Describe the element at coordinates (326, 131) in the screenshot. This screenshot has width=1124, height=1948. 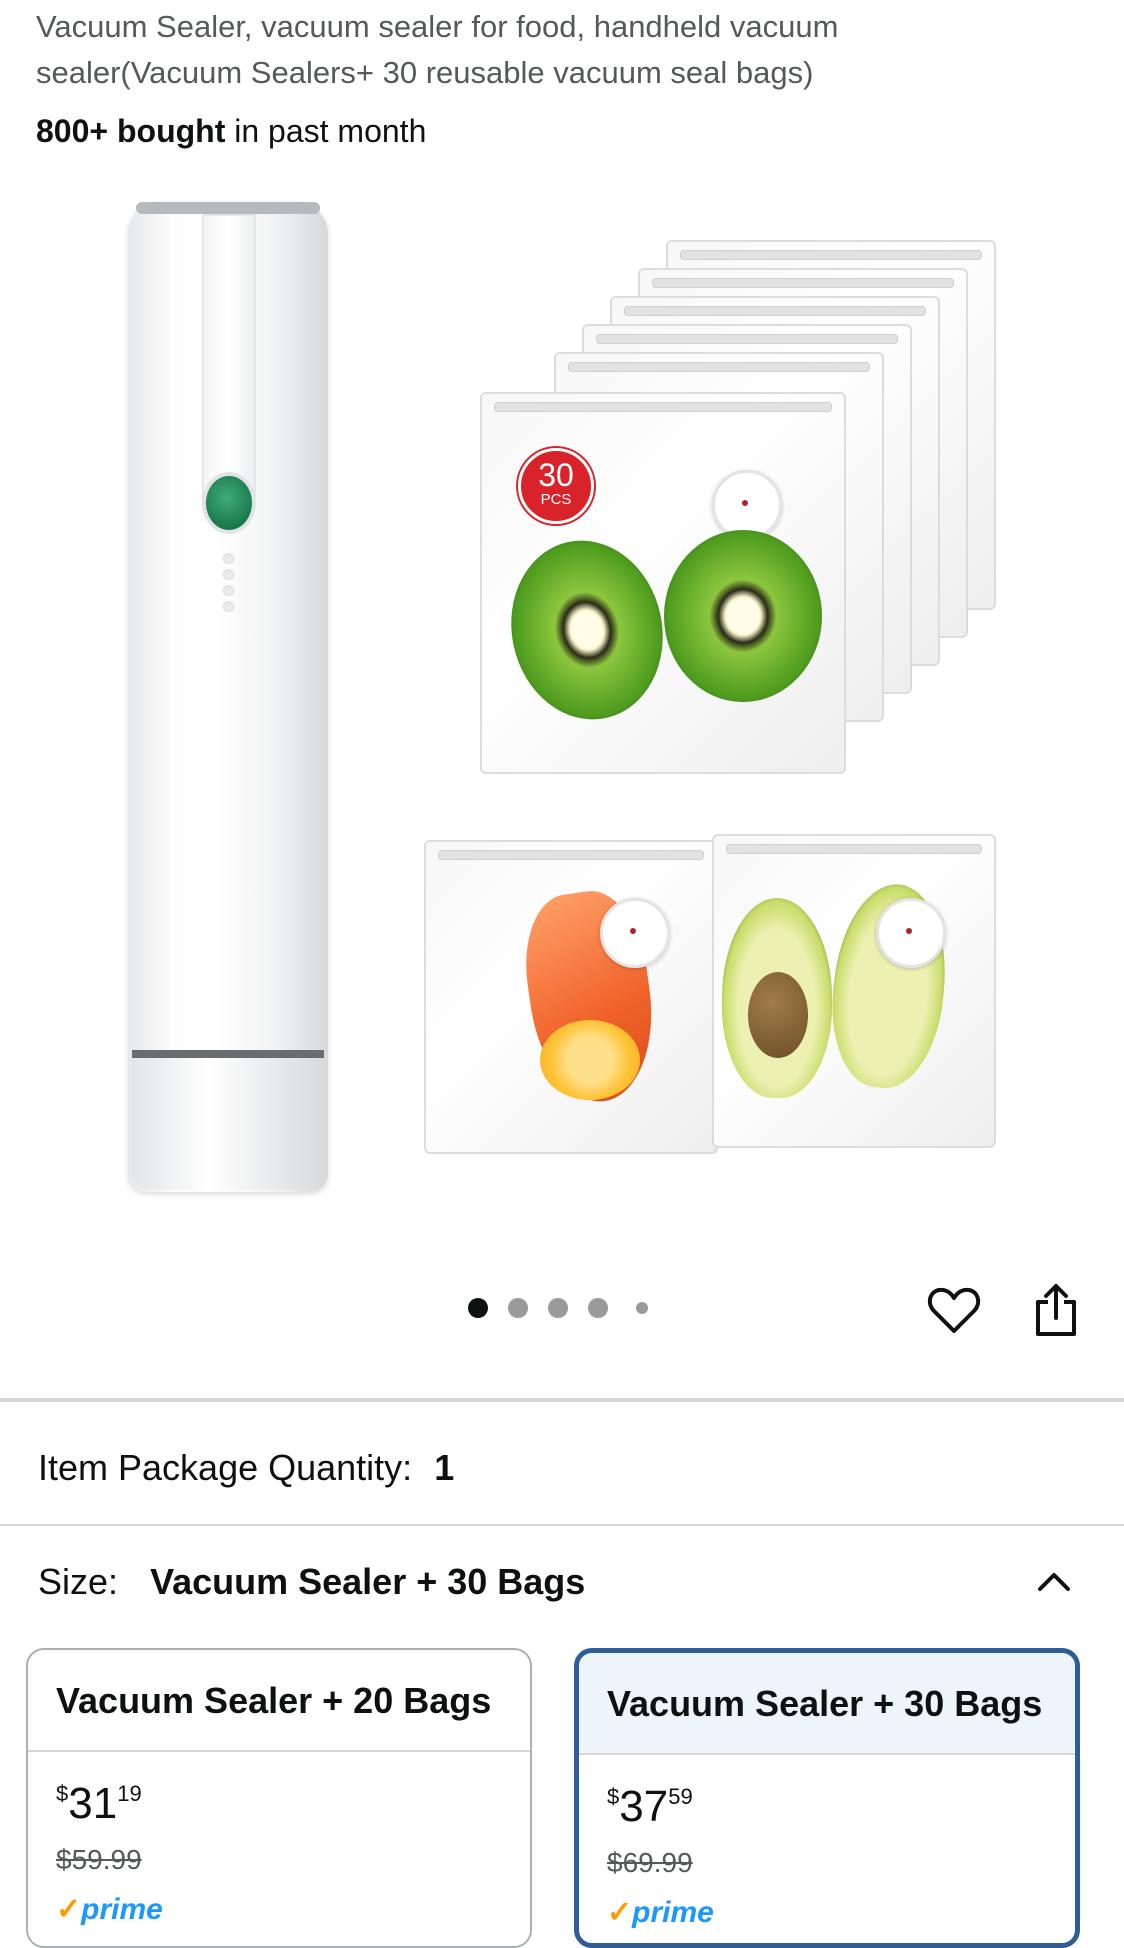
I see `bought-suffix: in past month` at that location.